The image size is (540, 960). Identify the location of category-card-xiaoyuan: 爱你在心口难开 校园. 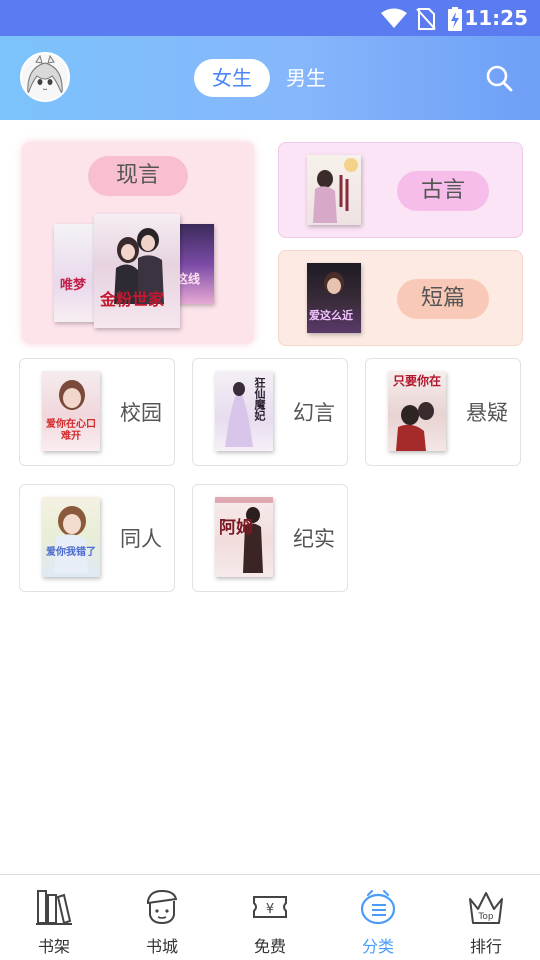
(97, 412).